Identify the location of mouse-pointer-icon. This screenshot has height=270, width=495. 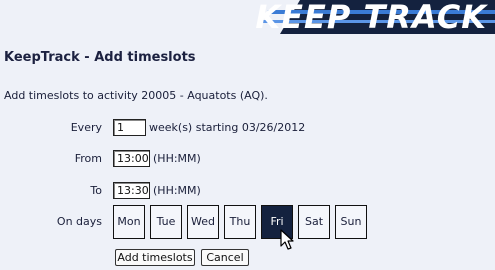
(287, 239).